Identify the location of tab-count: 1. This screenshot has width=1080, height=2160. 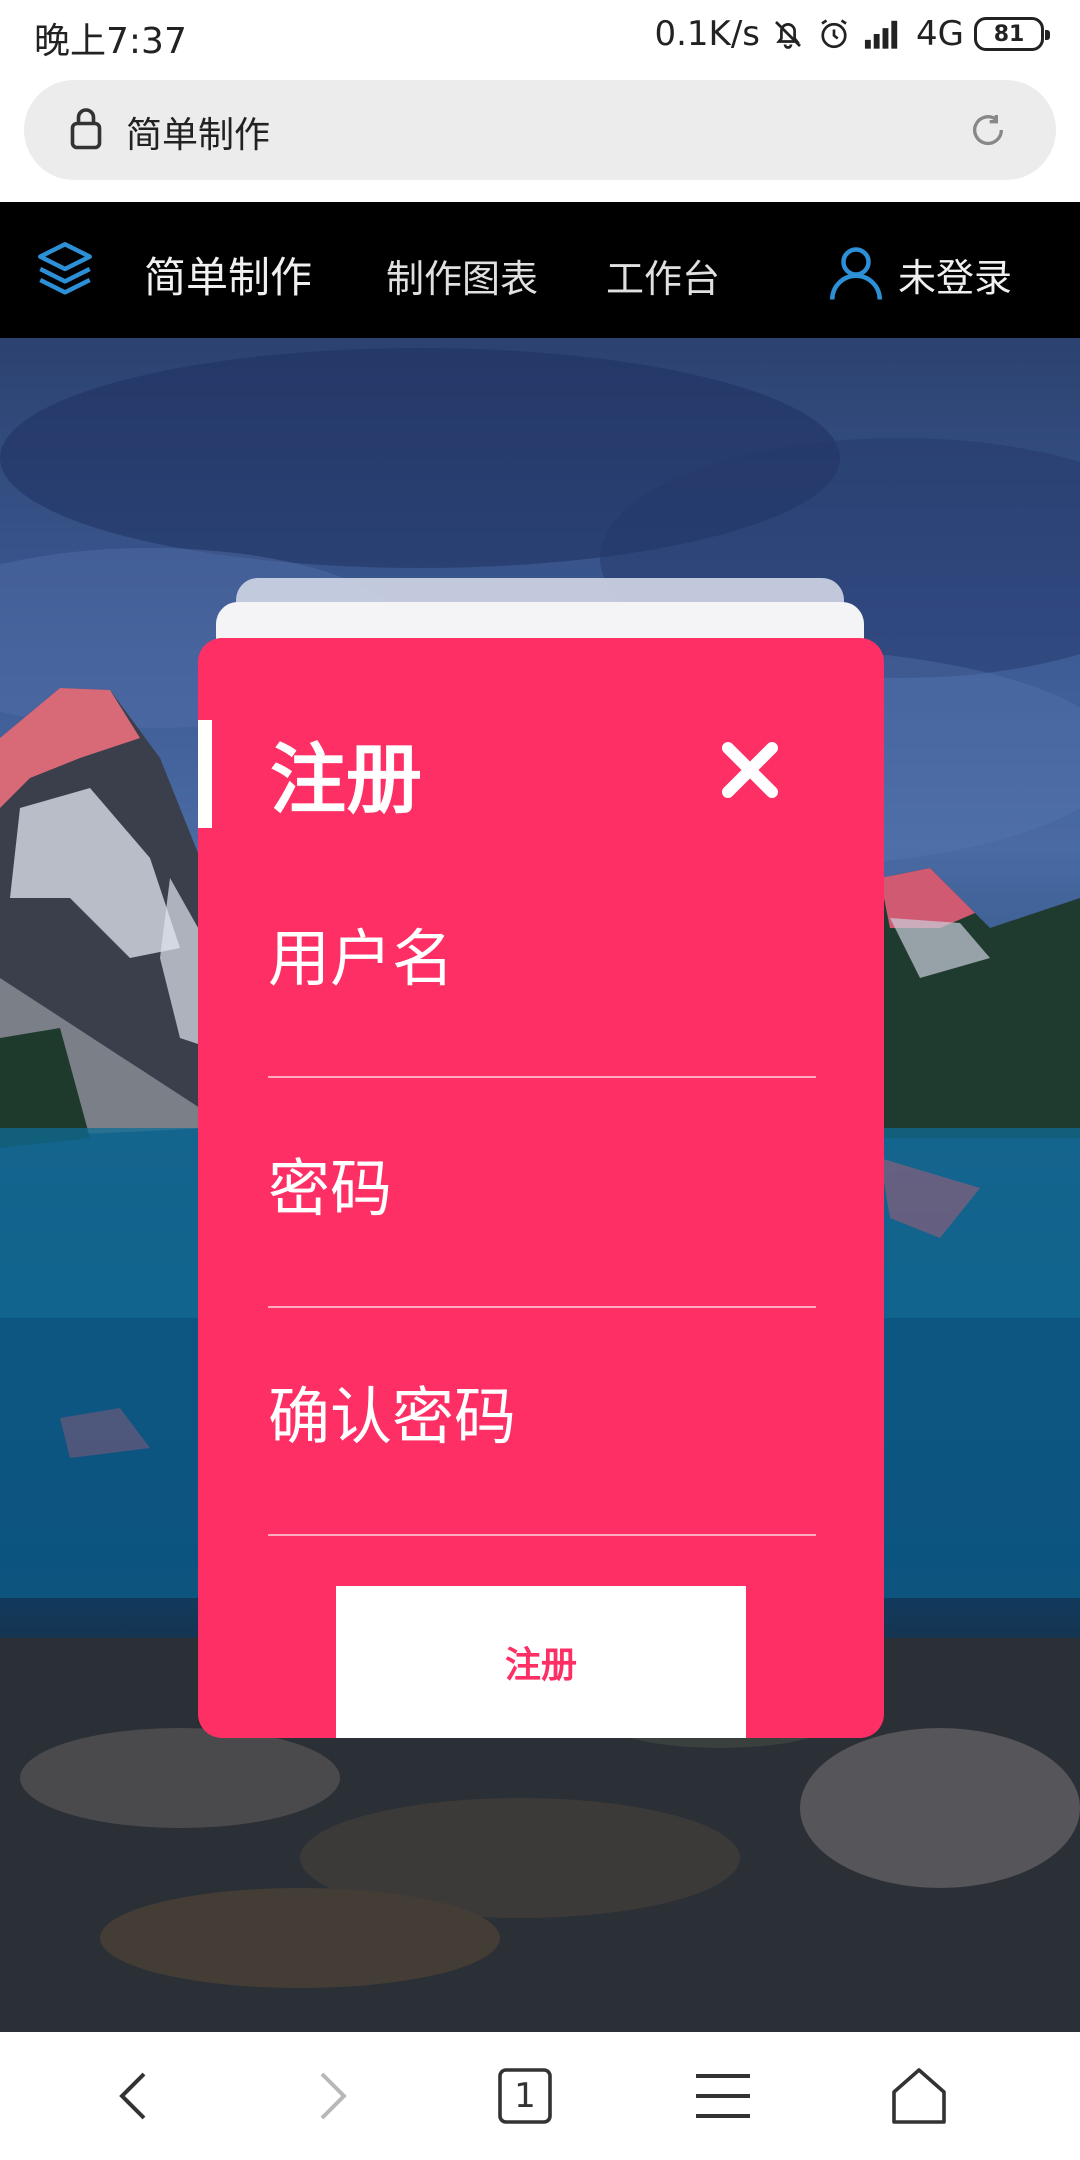
(525, 2096).